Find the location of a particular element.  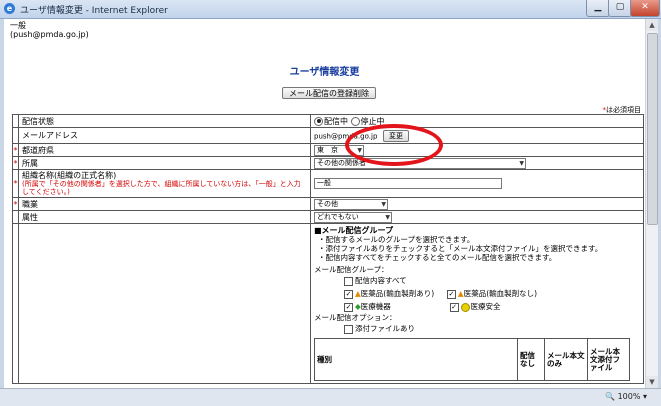

radio-stopped is located at coordinates (355, 121).